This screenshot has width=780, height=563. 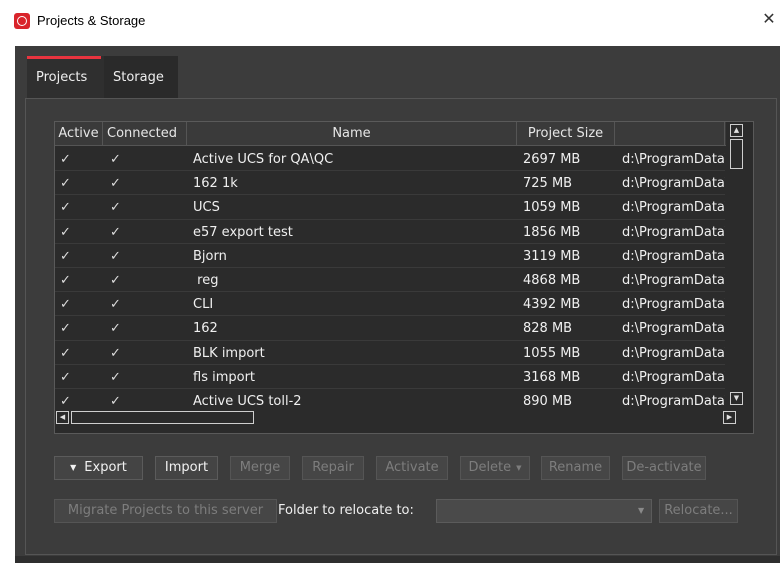 What do you see at coordinates (105, 467) in the screenshot?
I see `export-button-label: Export` at bounding box center [105, 467].